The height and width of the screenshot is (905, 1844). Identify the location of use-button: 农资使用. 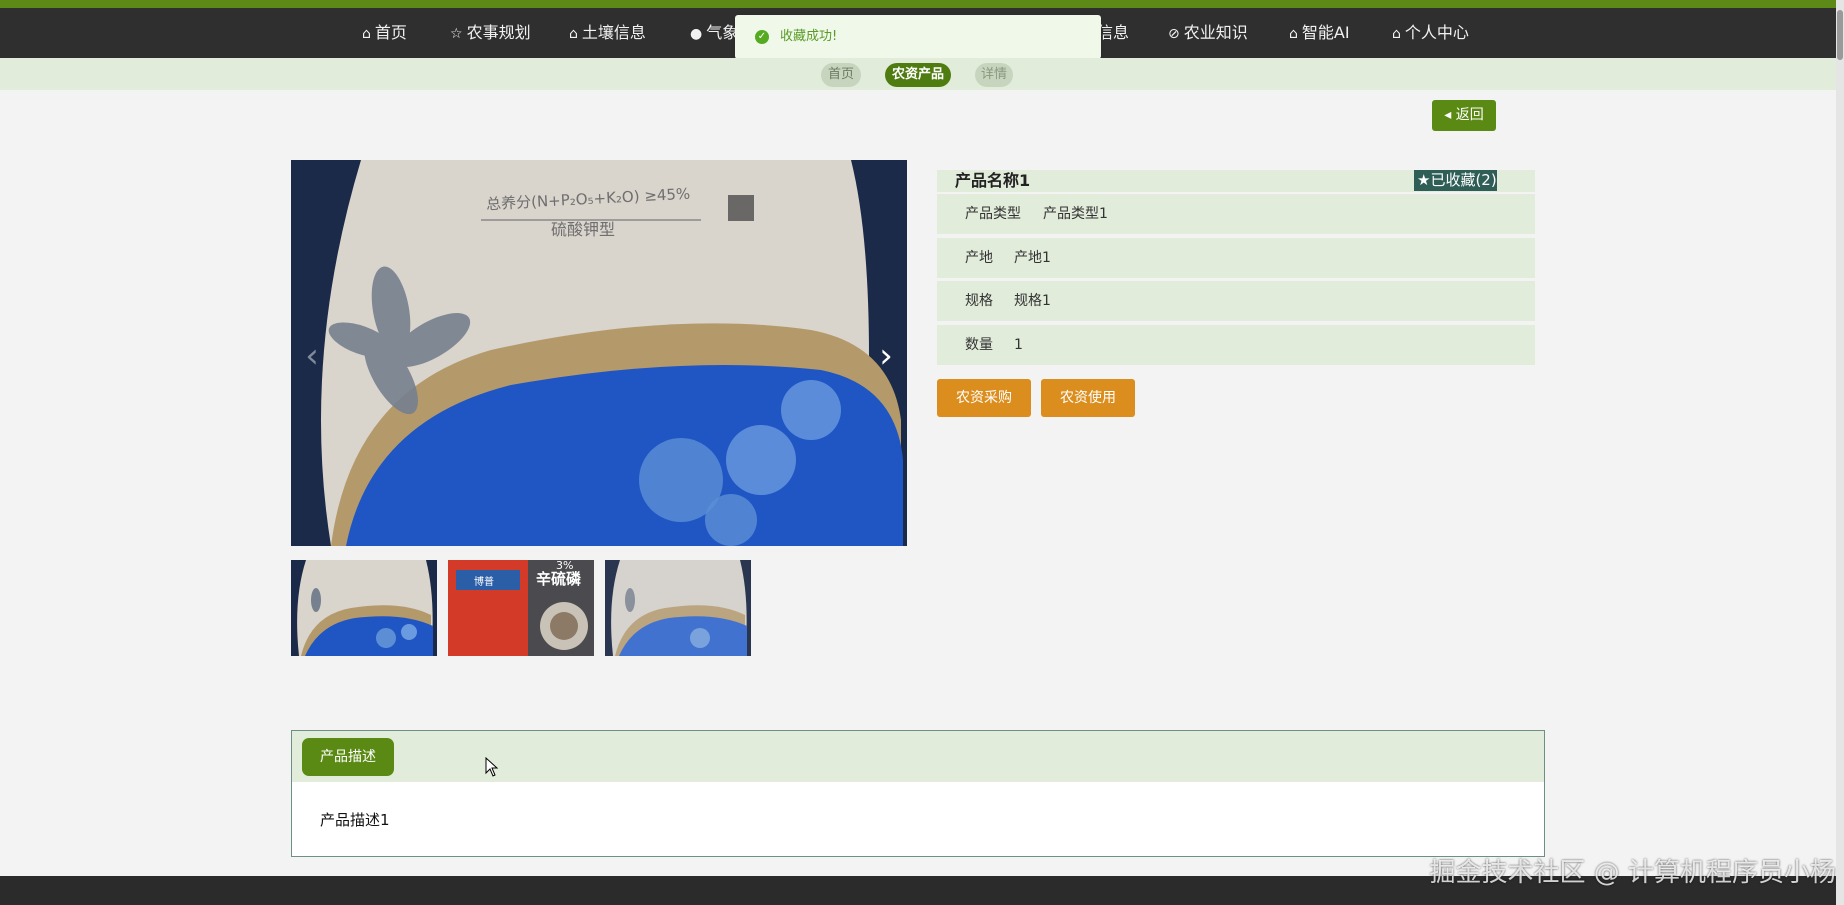
(1088, 398).